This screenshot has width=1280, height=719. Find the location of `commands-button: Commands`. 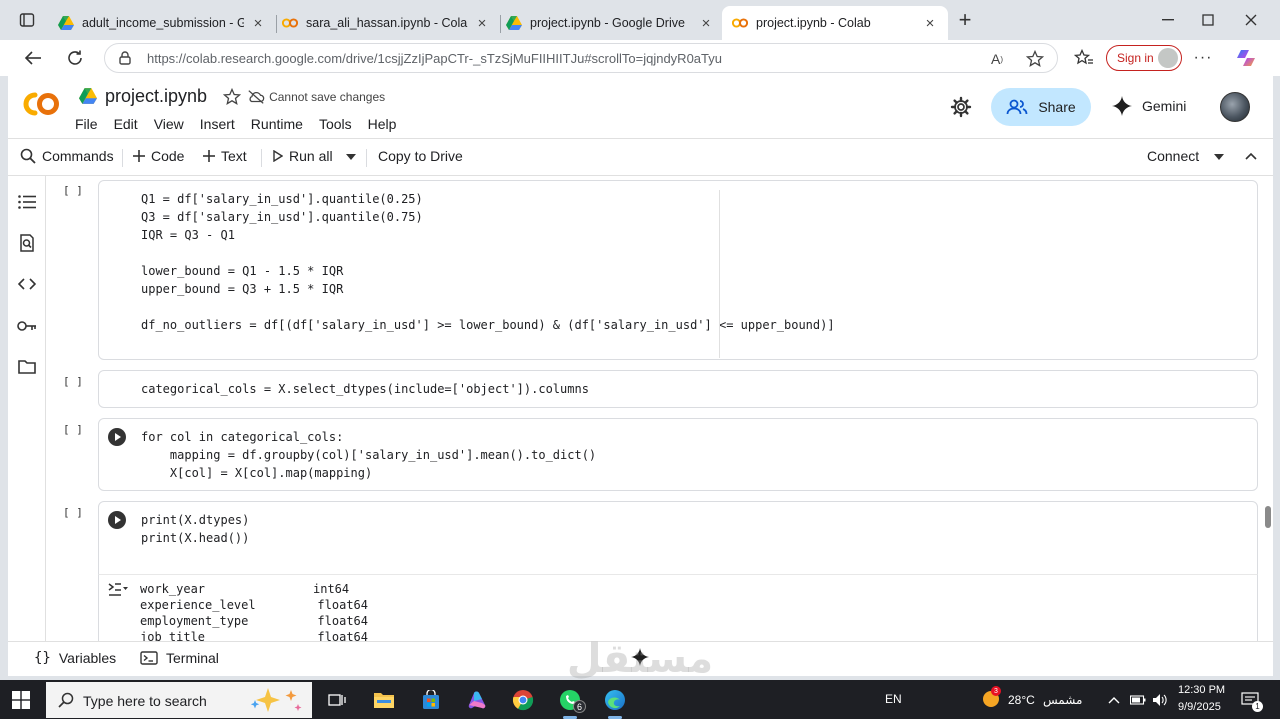

commands-button: Commands is located at coordinates (67, 156).